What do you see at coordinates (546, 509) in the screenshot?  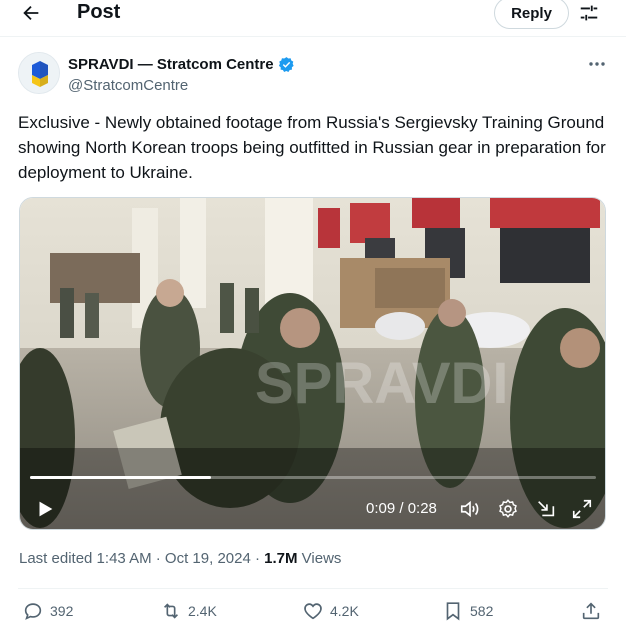 I see `dock-icon` at bounding box center [546, 509].